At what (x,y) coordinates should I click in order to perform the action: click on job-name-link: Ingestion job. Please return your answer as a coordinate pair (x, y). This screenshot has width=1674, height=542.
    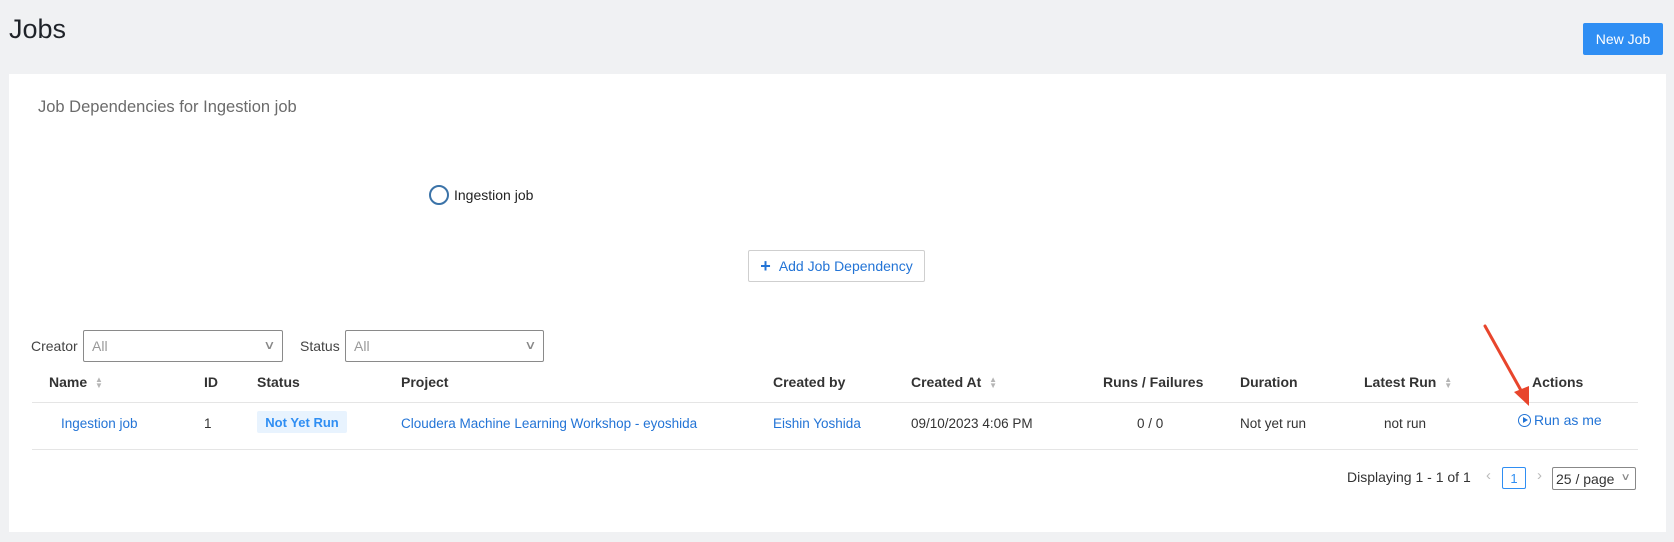
    Looking at the image, I should click on (99, 423).